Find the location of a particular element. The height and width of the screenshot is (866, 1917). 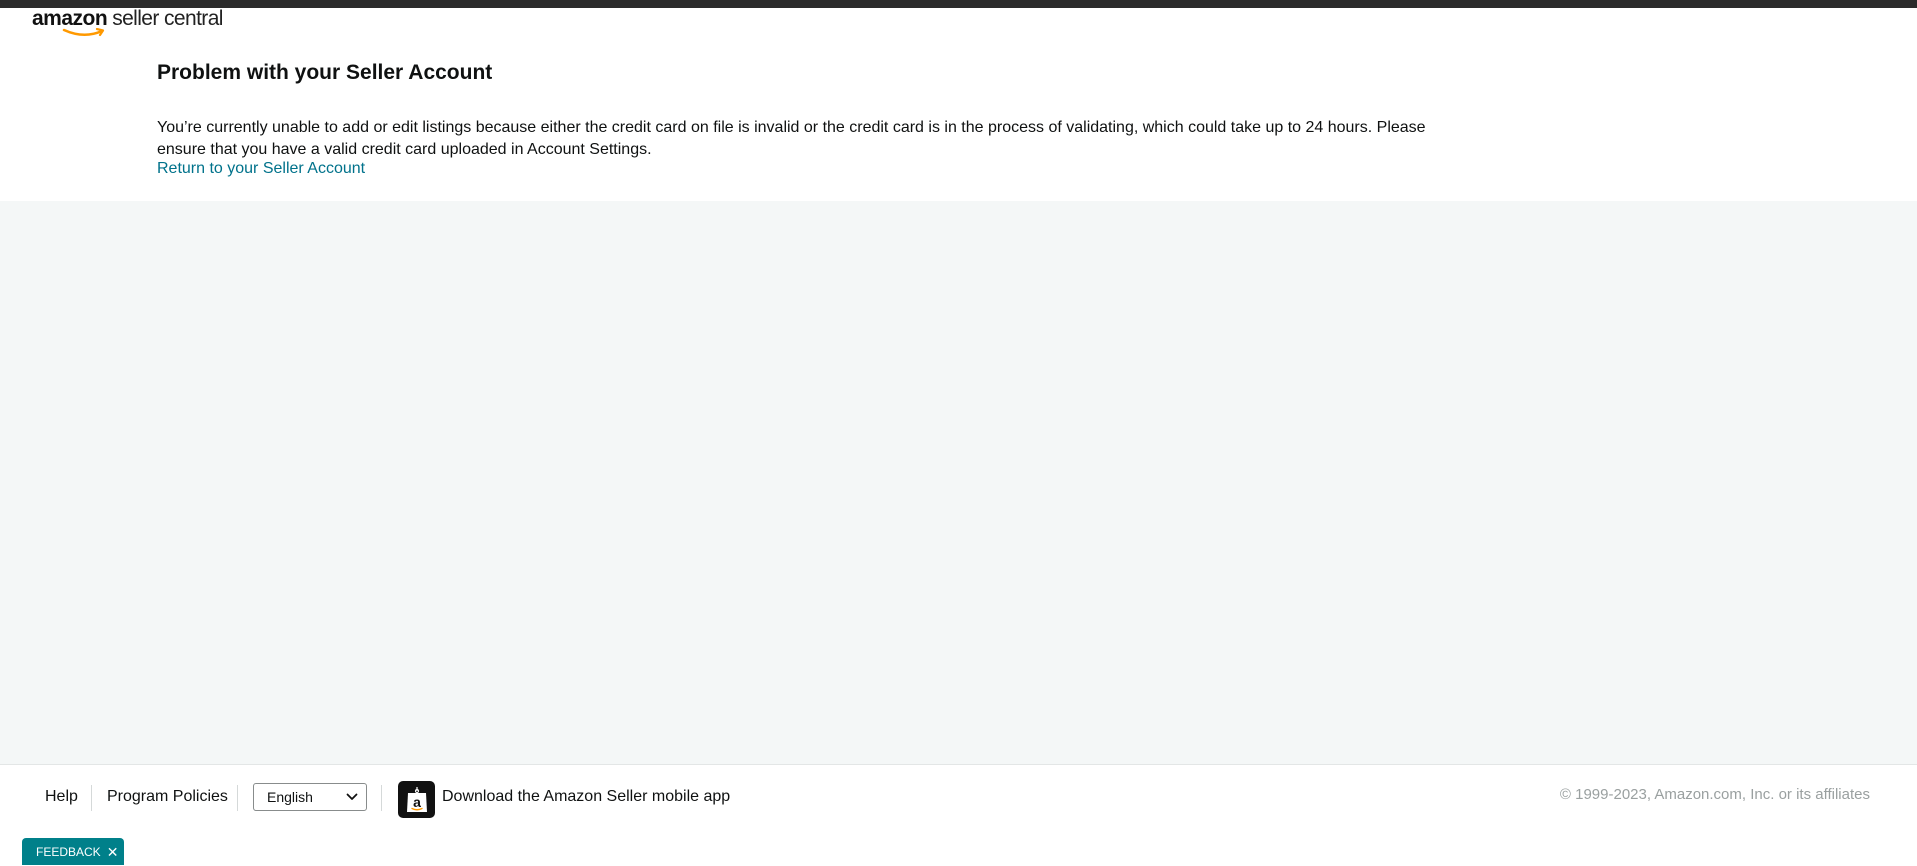

logo-subtitle: seller central is located at coordinates (167, 18).